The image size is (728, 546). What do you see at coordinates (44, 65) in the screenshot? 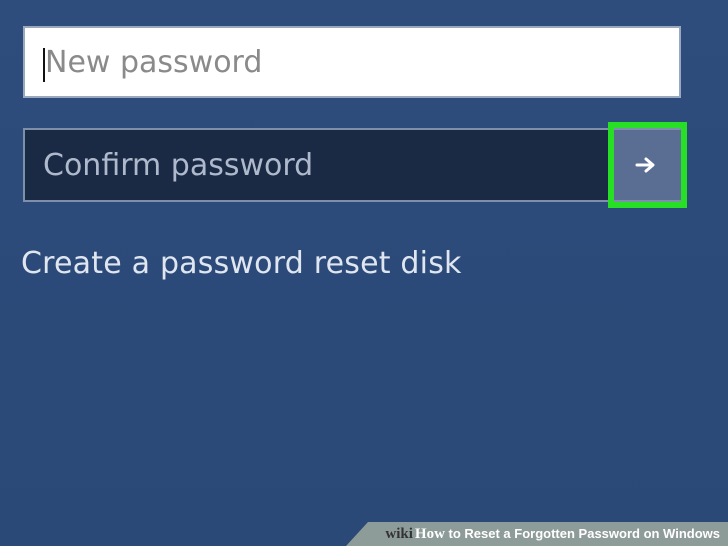
I see `text-caret` at bounding box center [44, 65].